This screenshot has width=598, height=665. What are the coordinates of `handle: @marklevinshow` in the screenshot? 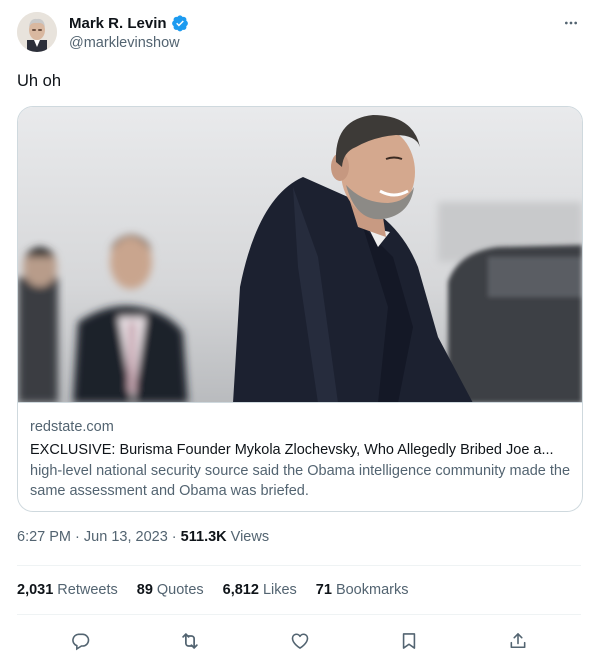 It's located at (124, 43).